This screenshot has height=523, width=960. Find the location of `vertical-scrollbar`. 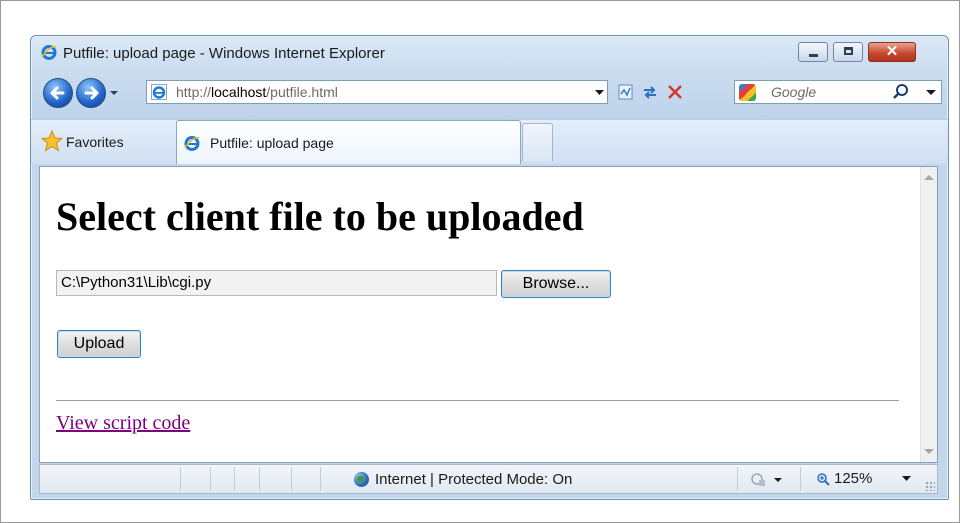

vertical-scrollbar is located at coordinates (928, 314).